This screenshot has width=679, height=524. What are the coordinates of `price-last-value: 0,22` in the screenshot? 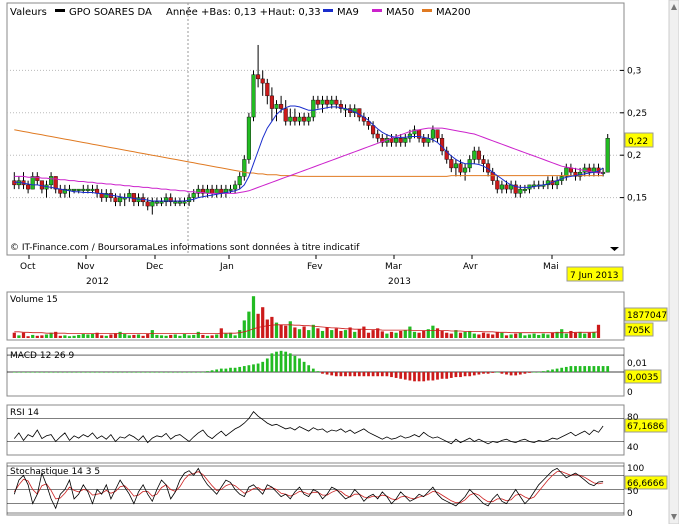 It's located at (638, 142).